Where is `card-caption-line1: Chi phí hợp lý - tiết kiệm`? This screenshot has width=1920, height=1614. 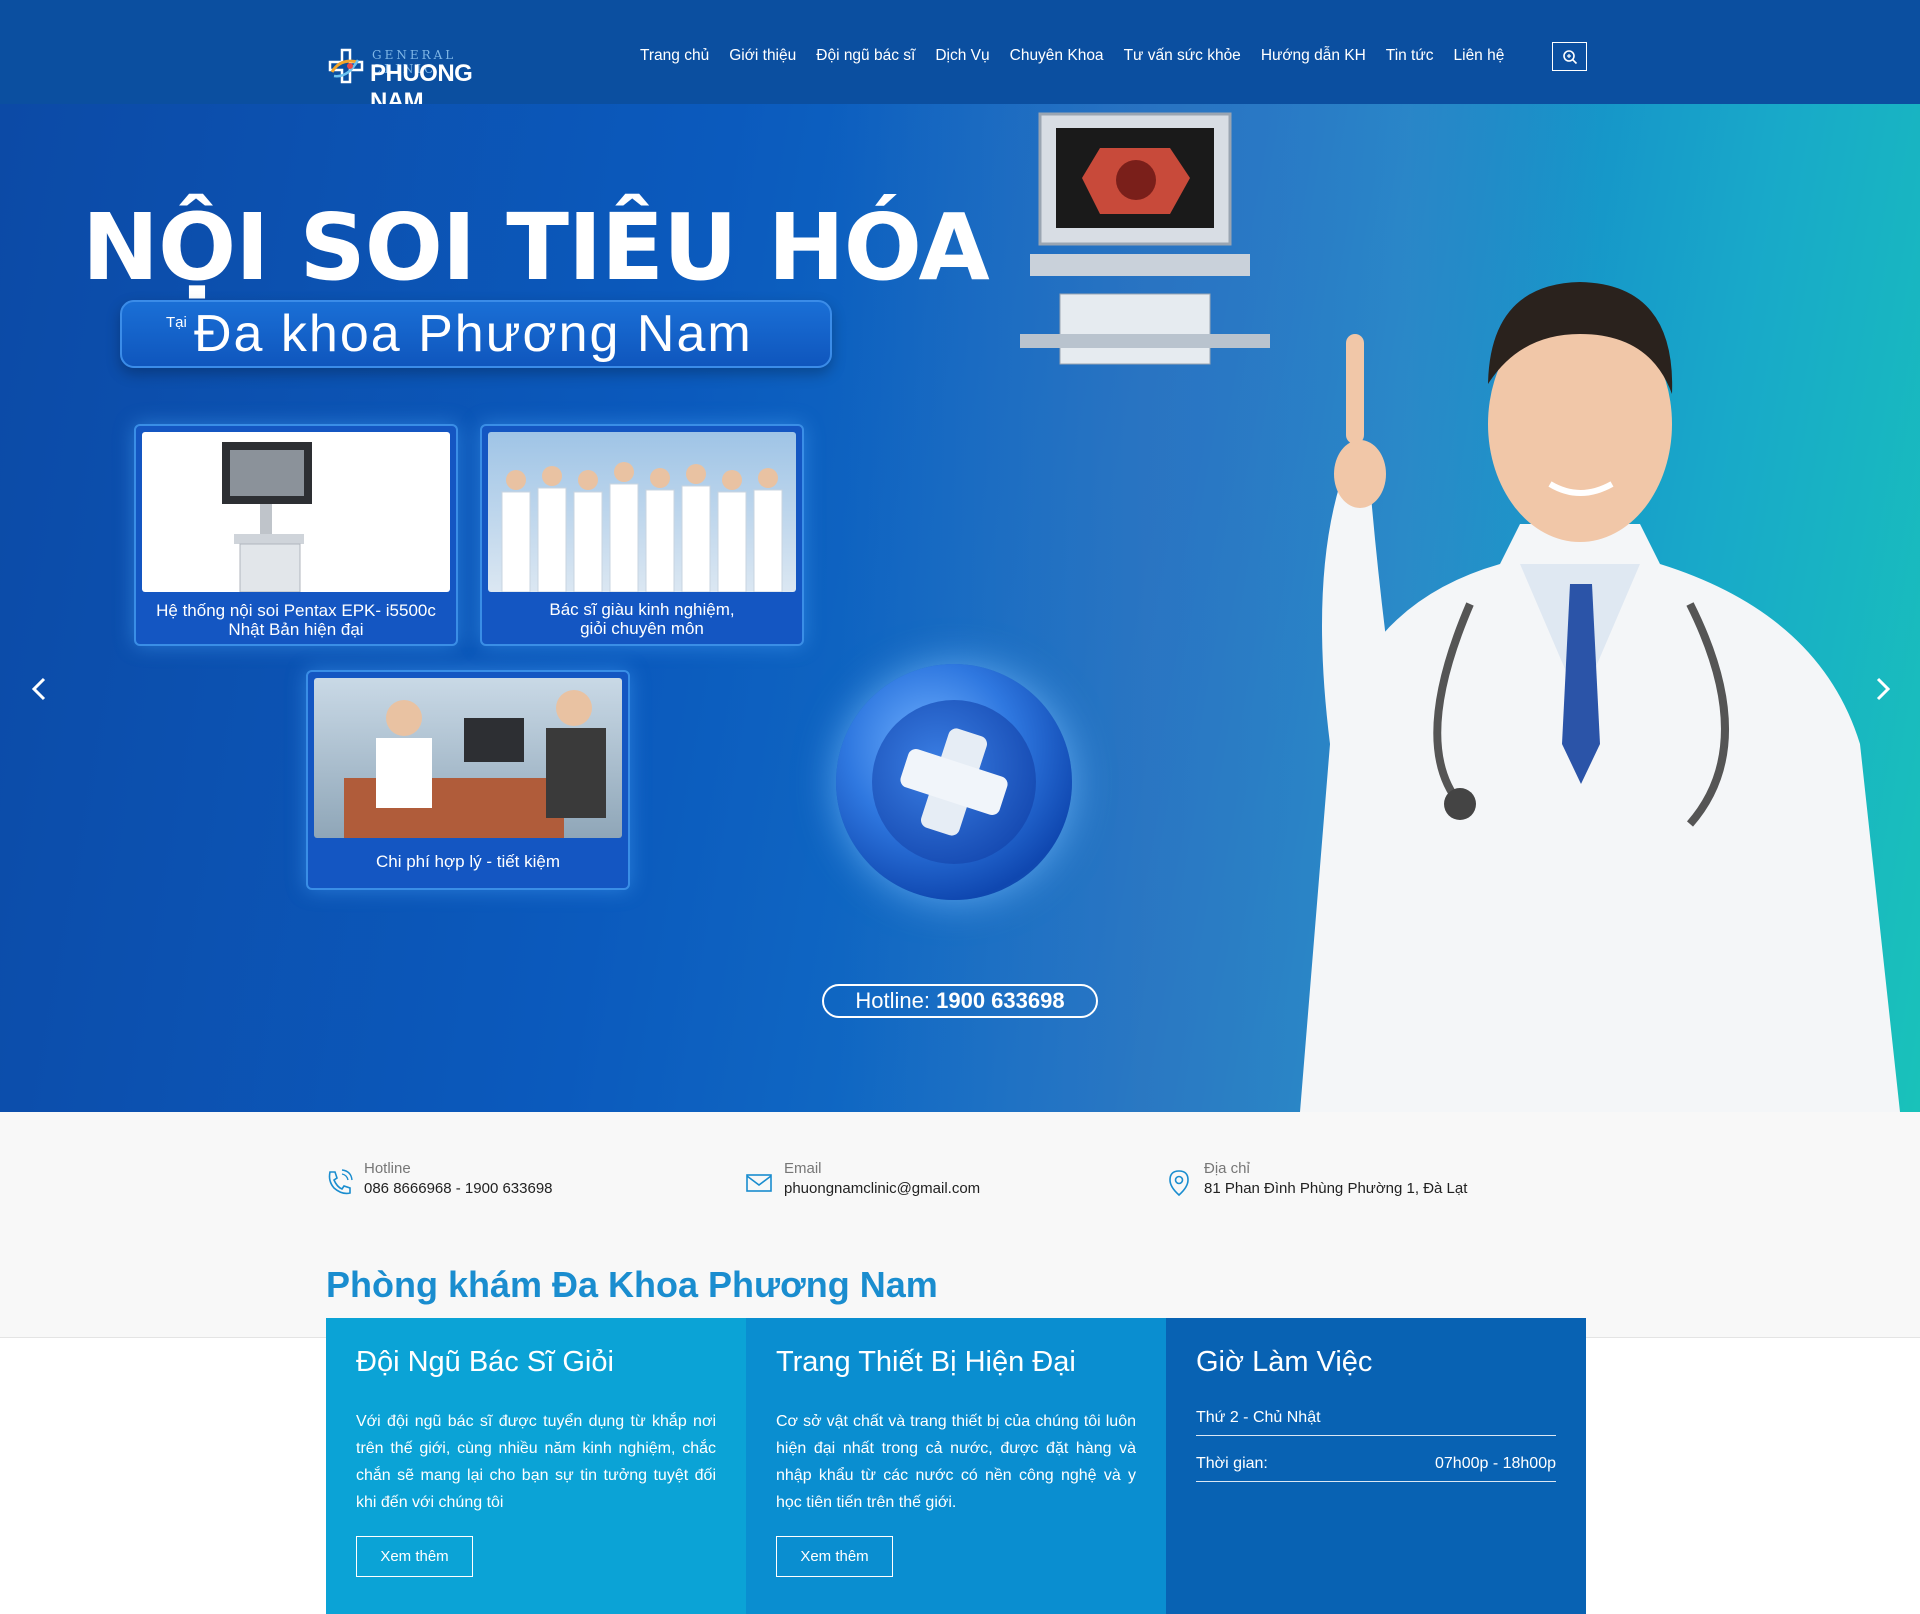
card-caption-line1: Chi phí hợp lý - tiết kiệm is located at coordinates (468, 861).